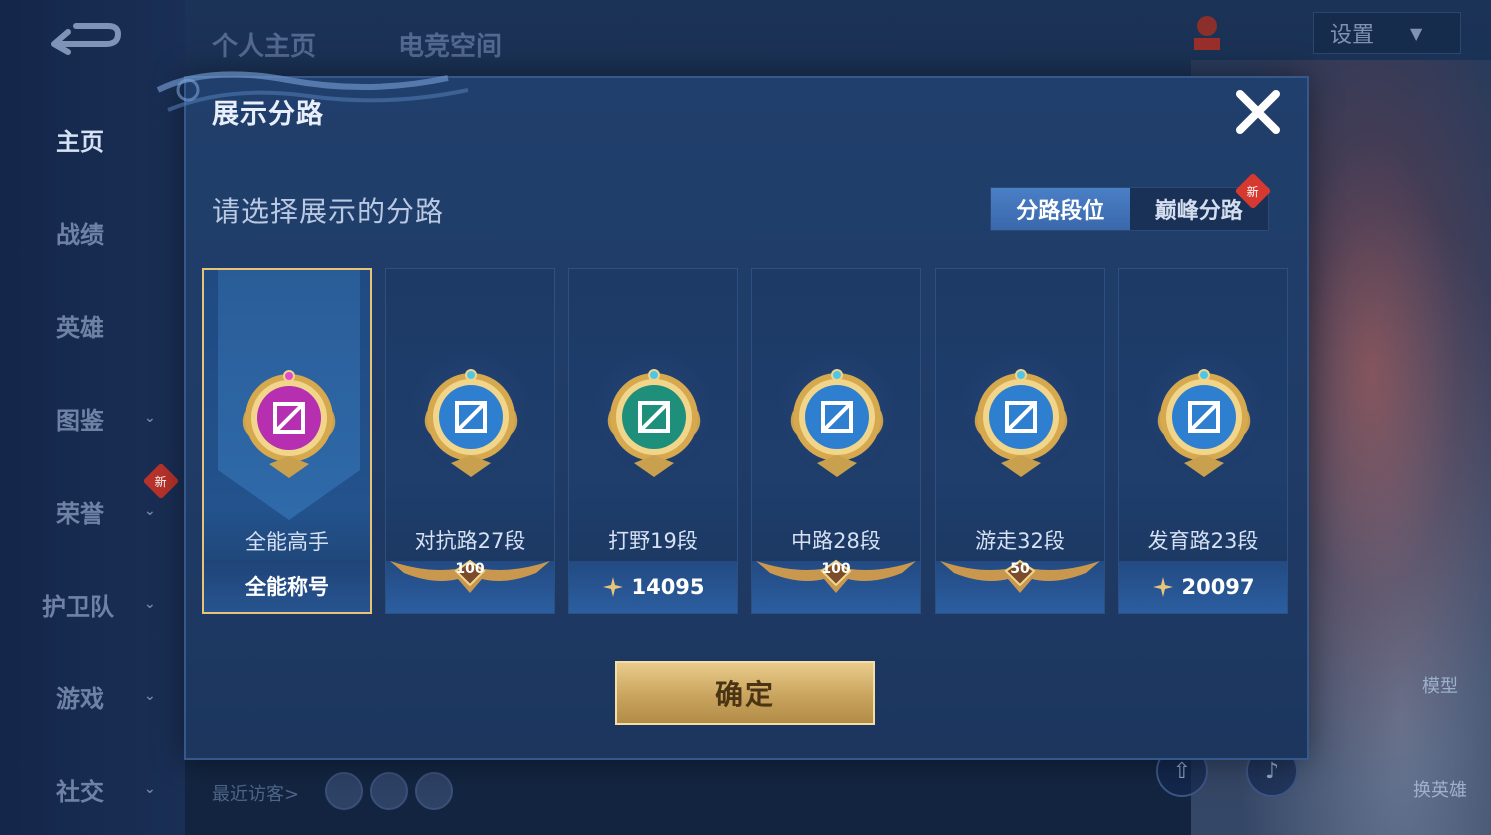 The image size is (1491, 835). I want to click on score-group: 20097, so click(1203, 587).